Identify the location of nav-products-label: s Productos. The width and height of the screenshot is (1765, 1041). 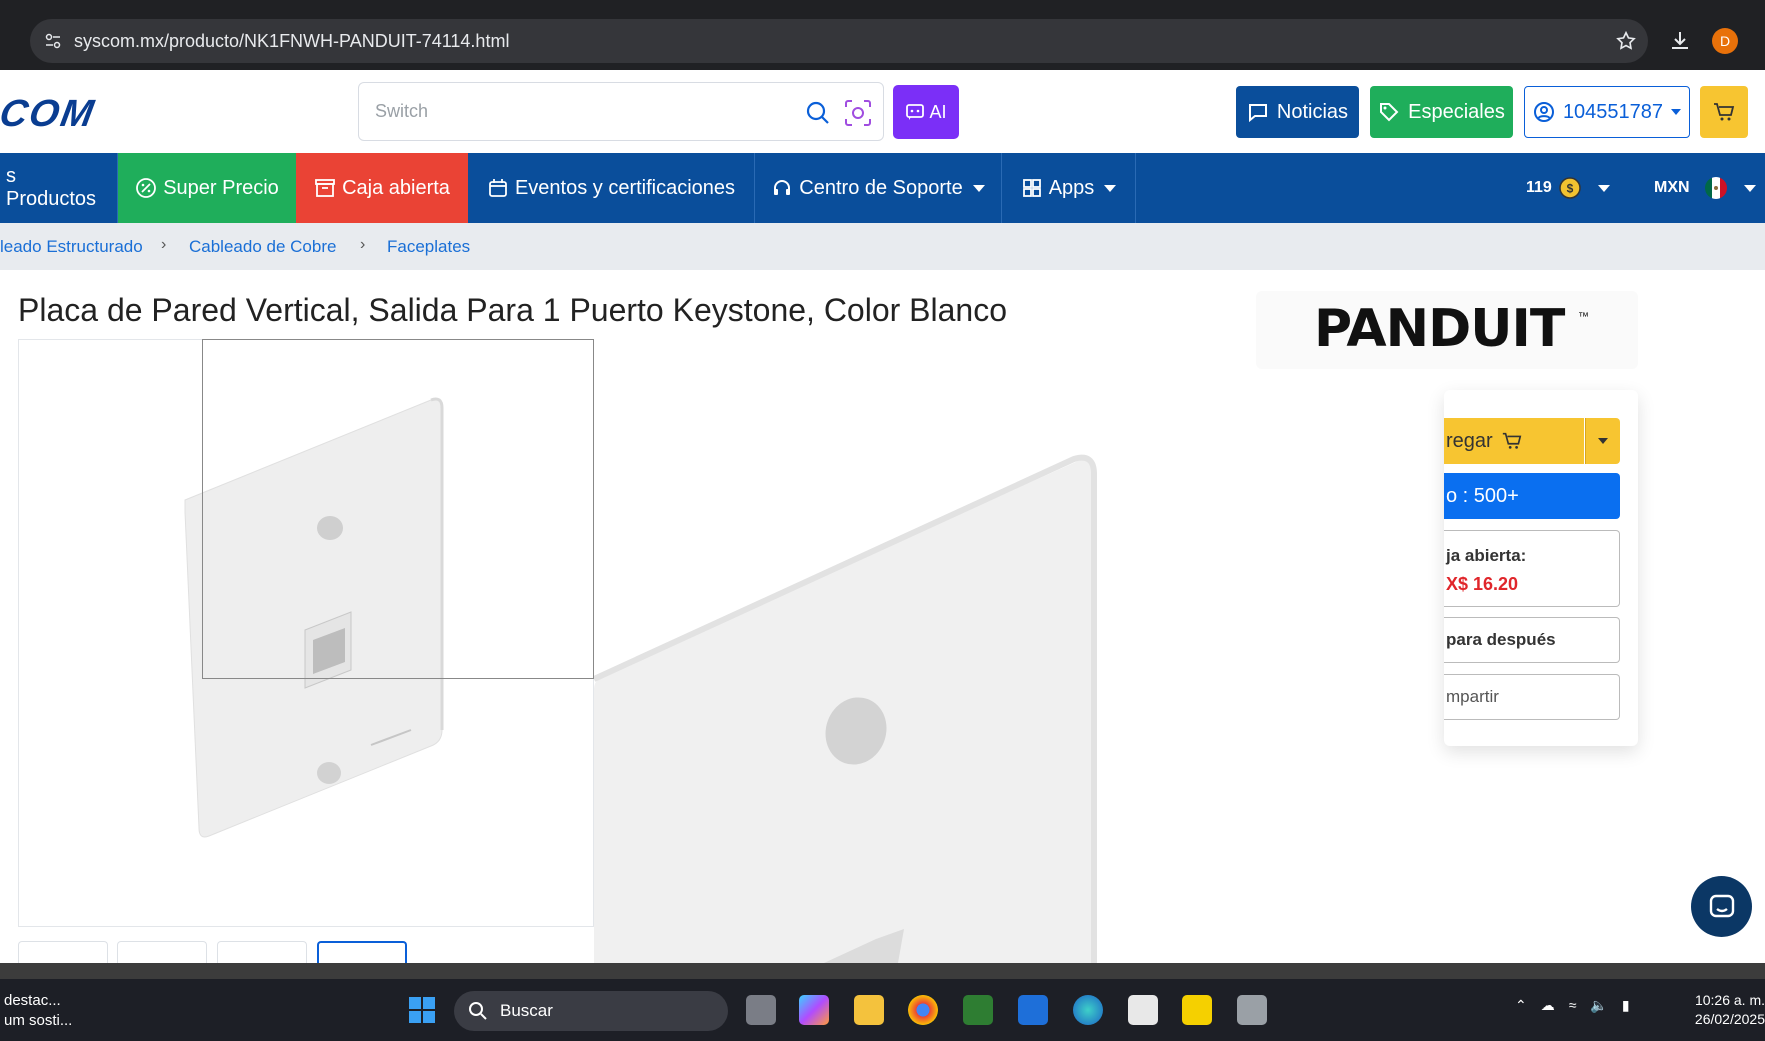
(51, 187).